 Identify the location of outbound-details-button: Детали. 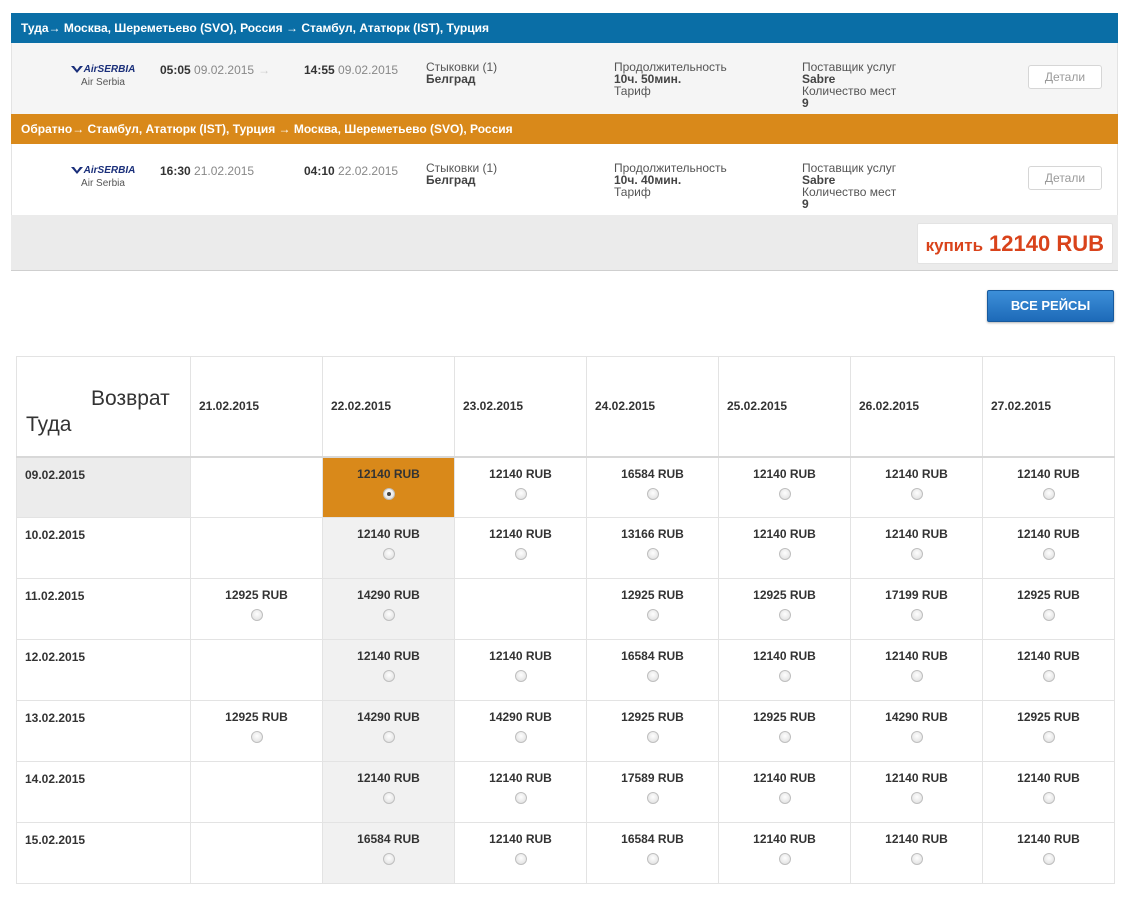
(1065, 77).